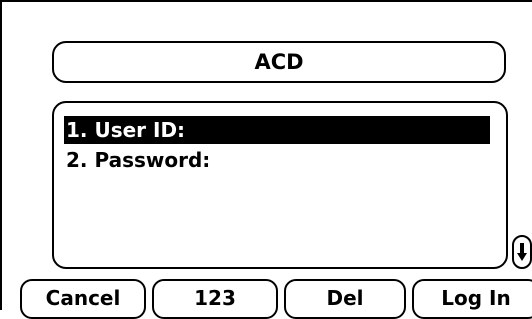 Image resolution: width=532 pixels, height=319 pixels. Describe the element at coordinates (126, 130) in the screenshot. I see `list-item-label: 1. User ID:` at that location.